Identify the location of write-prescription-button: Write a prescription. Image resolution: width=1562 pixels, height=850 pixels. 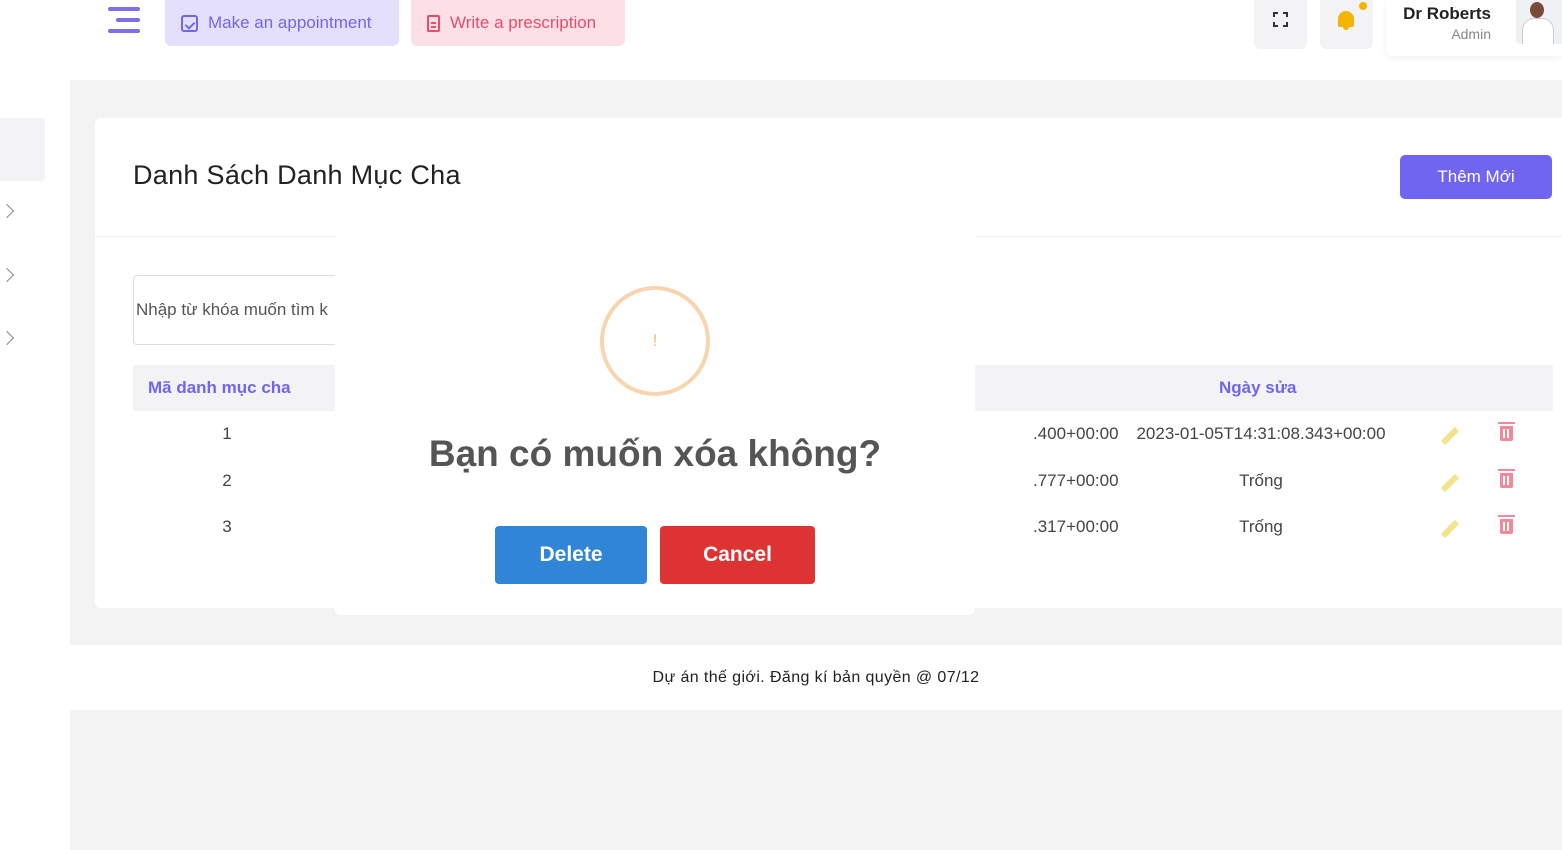
(518, 23).